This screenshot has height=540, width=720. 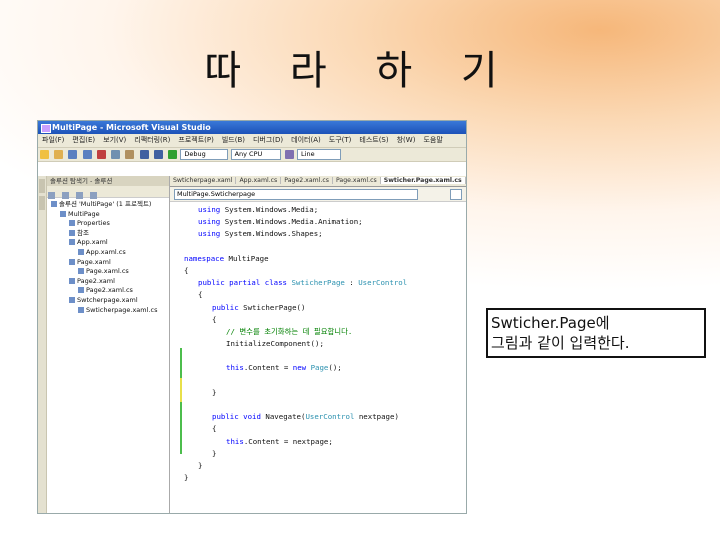 I want to click on menu-item: 도움말, so click(x=432, y=140).